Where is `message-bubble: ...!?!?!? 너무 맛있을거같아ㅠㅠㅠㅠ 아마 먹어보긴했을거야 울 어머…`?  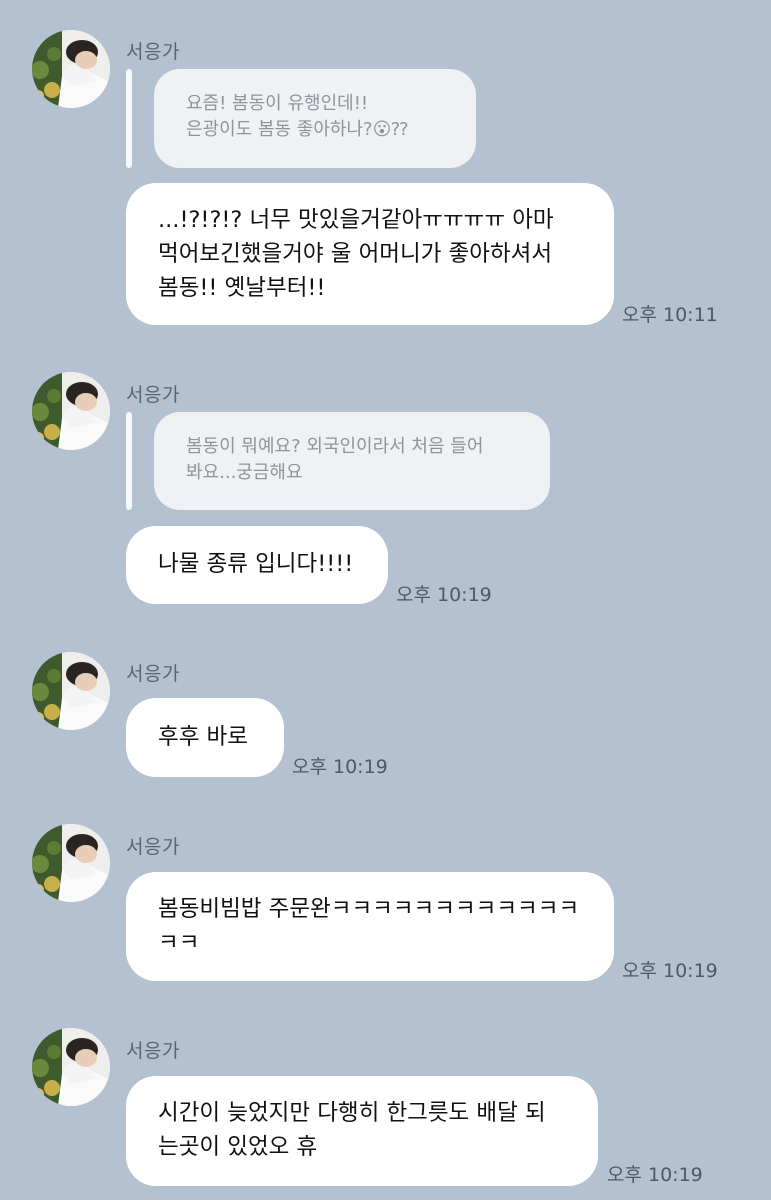 message-bubble: ...!?!?!? 너무 맛있을거같아ㅠㅠㅠㅠ 아마 먹어보긴했을거야 울 어머… is located at coordinates (370, 254).